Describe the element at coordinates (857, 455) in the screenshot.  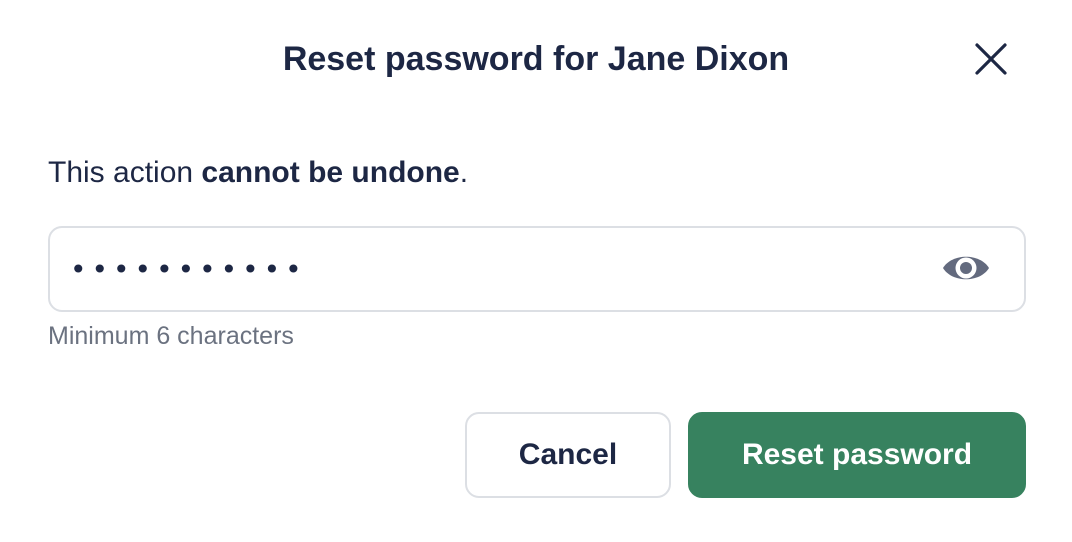
I see `reset-password-button: Reset password` at that location.